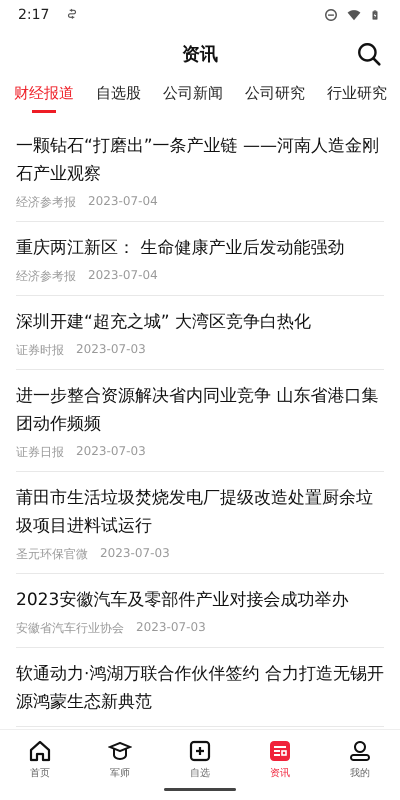 The height and width of the screenshot is (800, 400). I want to click on article-source: 圣元环保官微, so click(52, 554).